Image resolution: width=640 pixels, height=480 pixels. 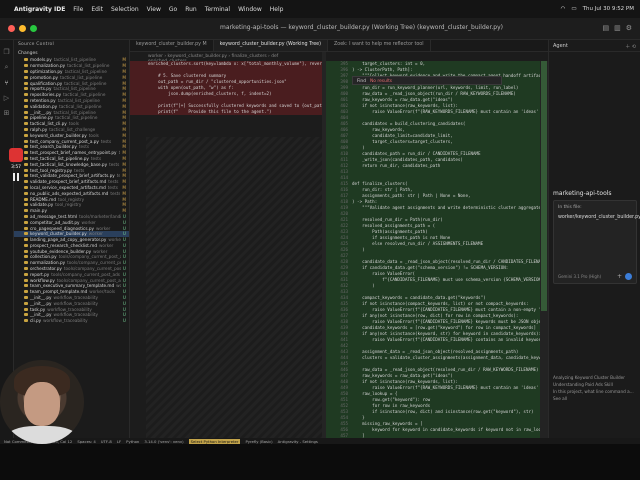 I want to click on send-button, so click(x=628, y=276).